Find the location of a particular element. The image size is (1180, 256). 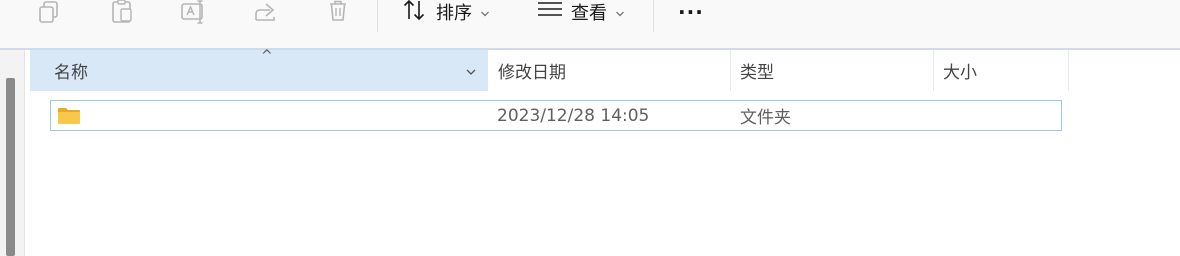

column-header-name: 名称 ^ is located at coordinates (259, 69).